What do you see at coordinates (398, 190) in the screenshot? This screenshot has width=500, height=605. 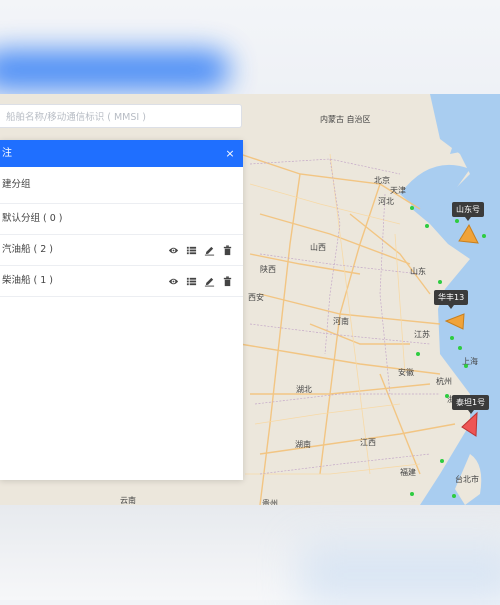 I see `city-label: 天津` at bounding box center [398, 190].